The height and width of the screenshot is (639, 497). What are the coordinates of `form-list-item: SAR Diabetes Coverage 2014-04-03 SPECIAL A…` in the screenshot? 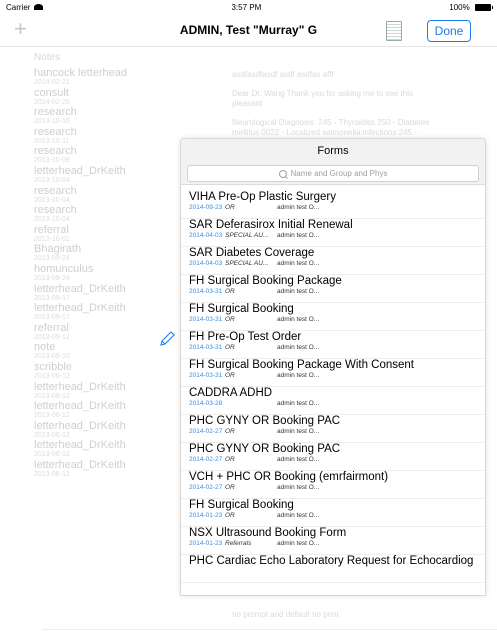 It's located at (333, 261).